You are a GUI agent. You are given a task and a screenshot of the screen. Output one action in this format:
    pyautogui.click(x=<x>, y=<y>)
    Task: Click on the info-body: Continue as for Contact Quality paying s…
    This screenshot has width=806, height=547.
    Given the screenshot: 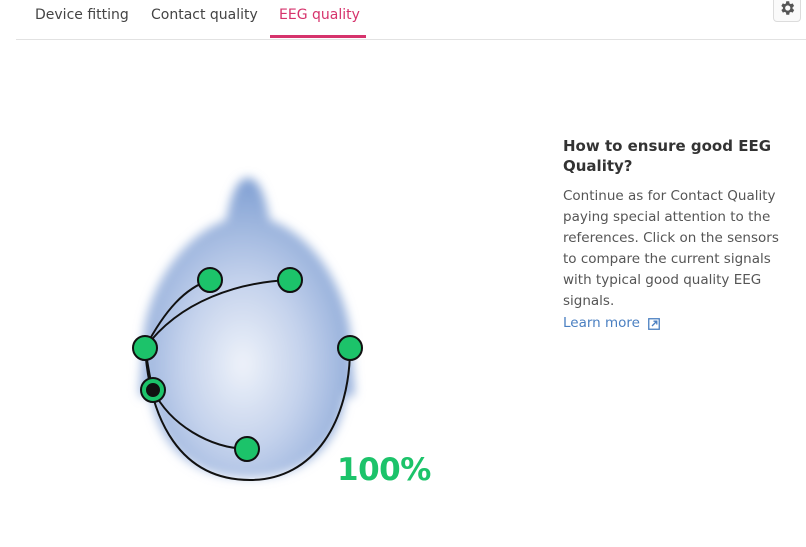 What is the action you would take?
    pyautogui.click(x=671, y=248)
    